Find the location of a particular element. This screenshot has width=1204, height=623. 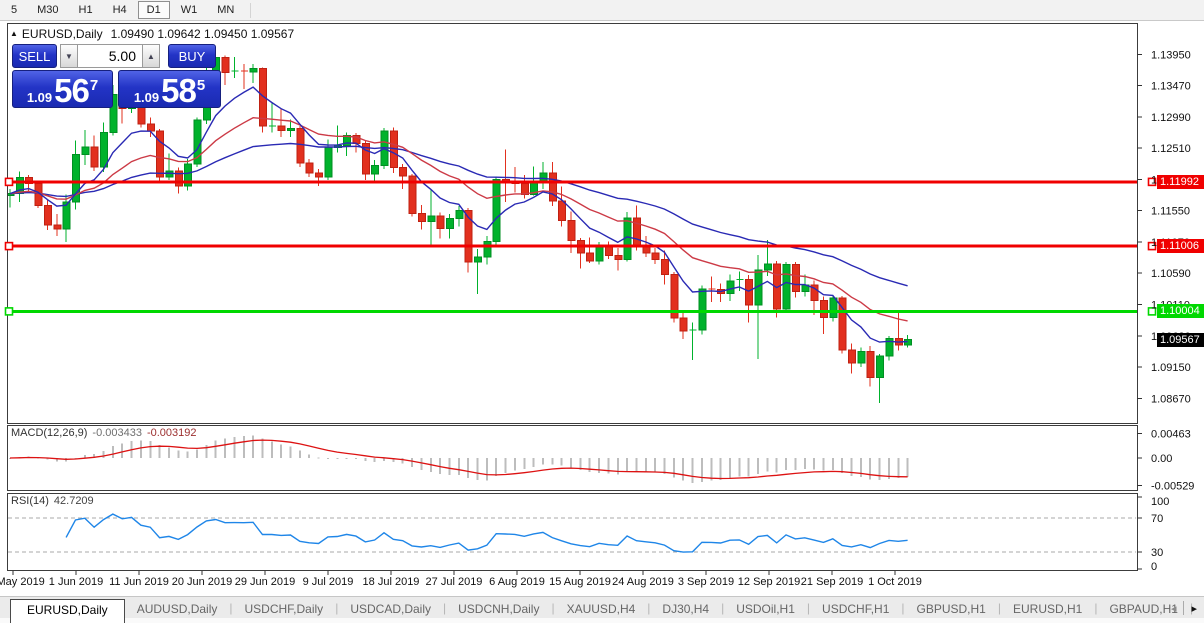

svg-text: -0.00529 is located at coordinates (1172, 487).